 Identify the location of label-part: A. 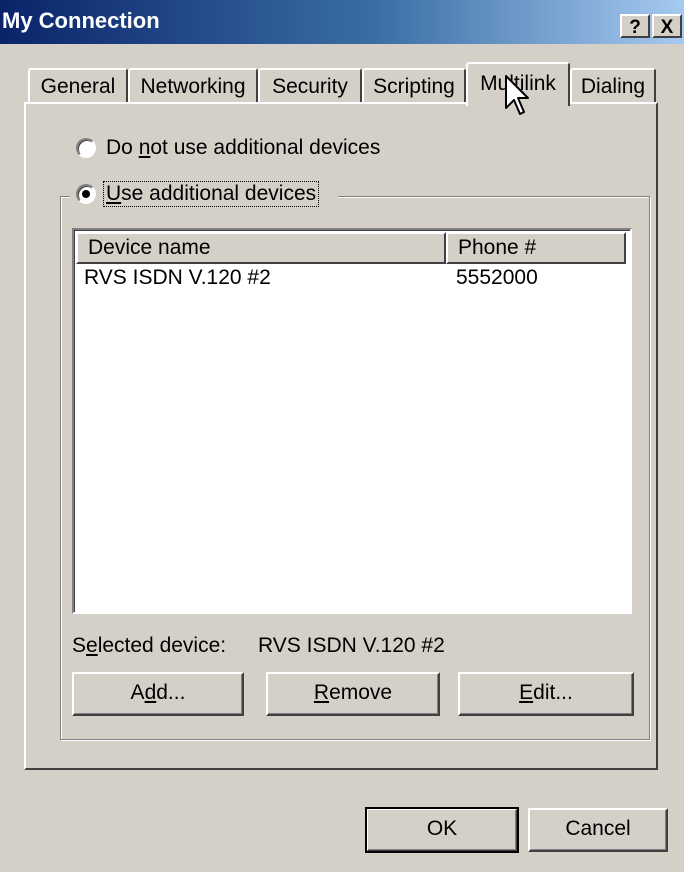
(137, 692).